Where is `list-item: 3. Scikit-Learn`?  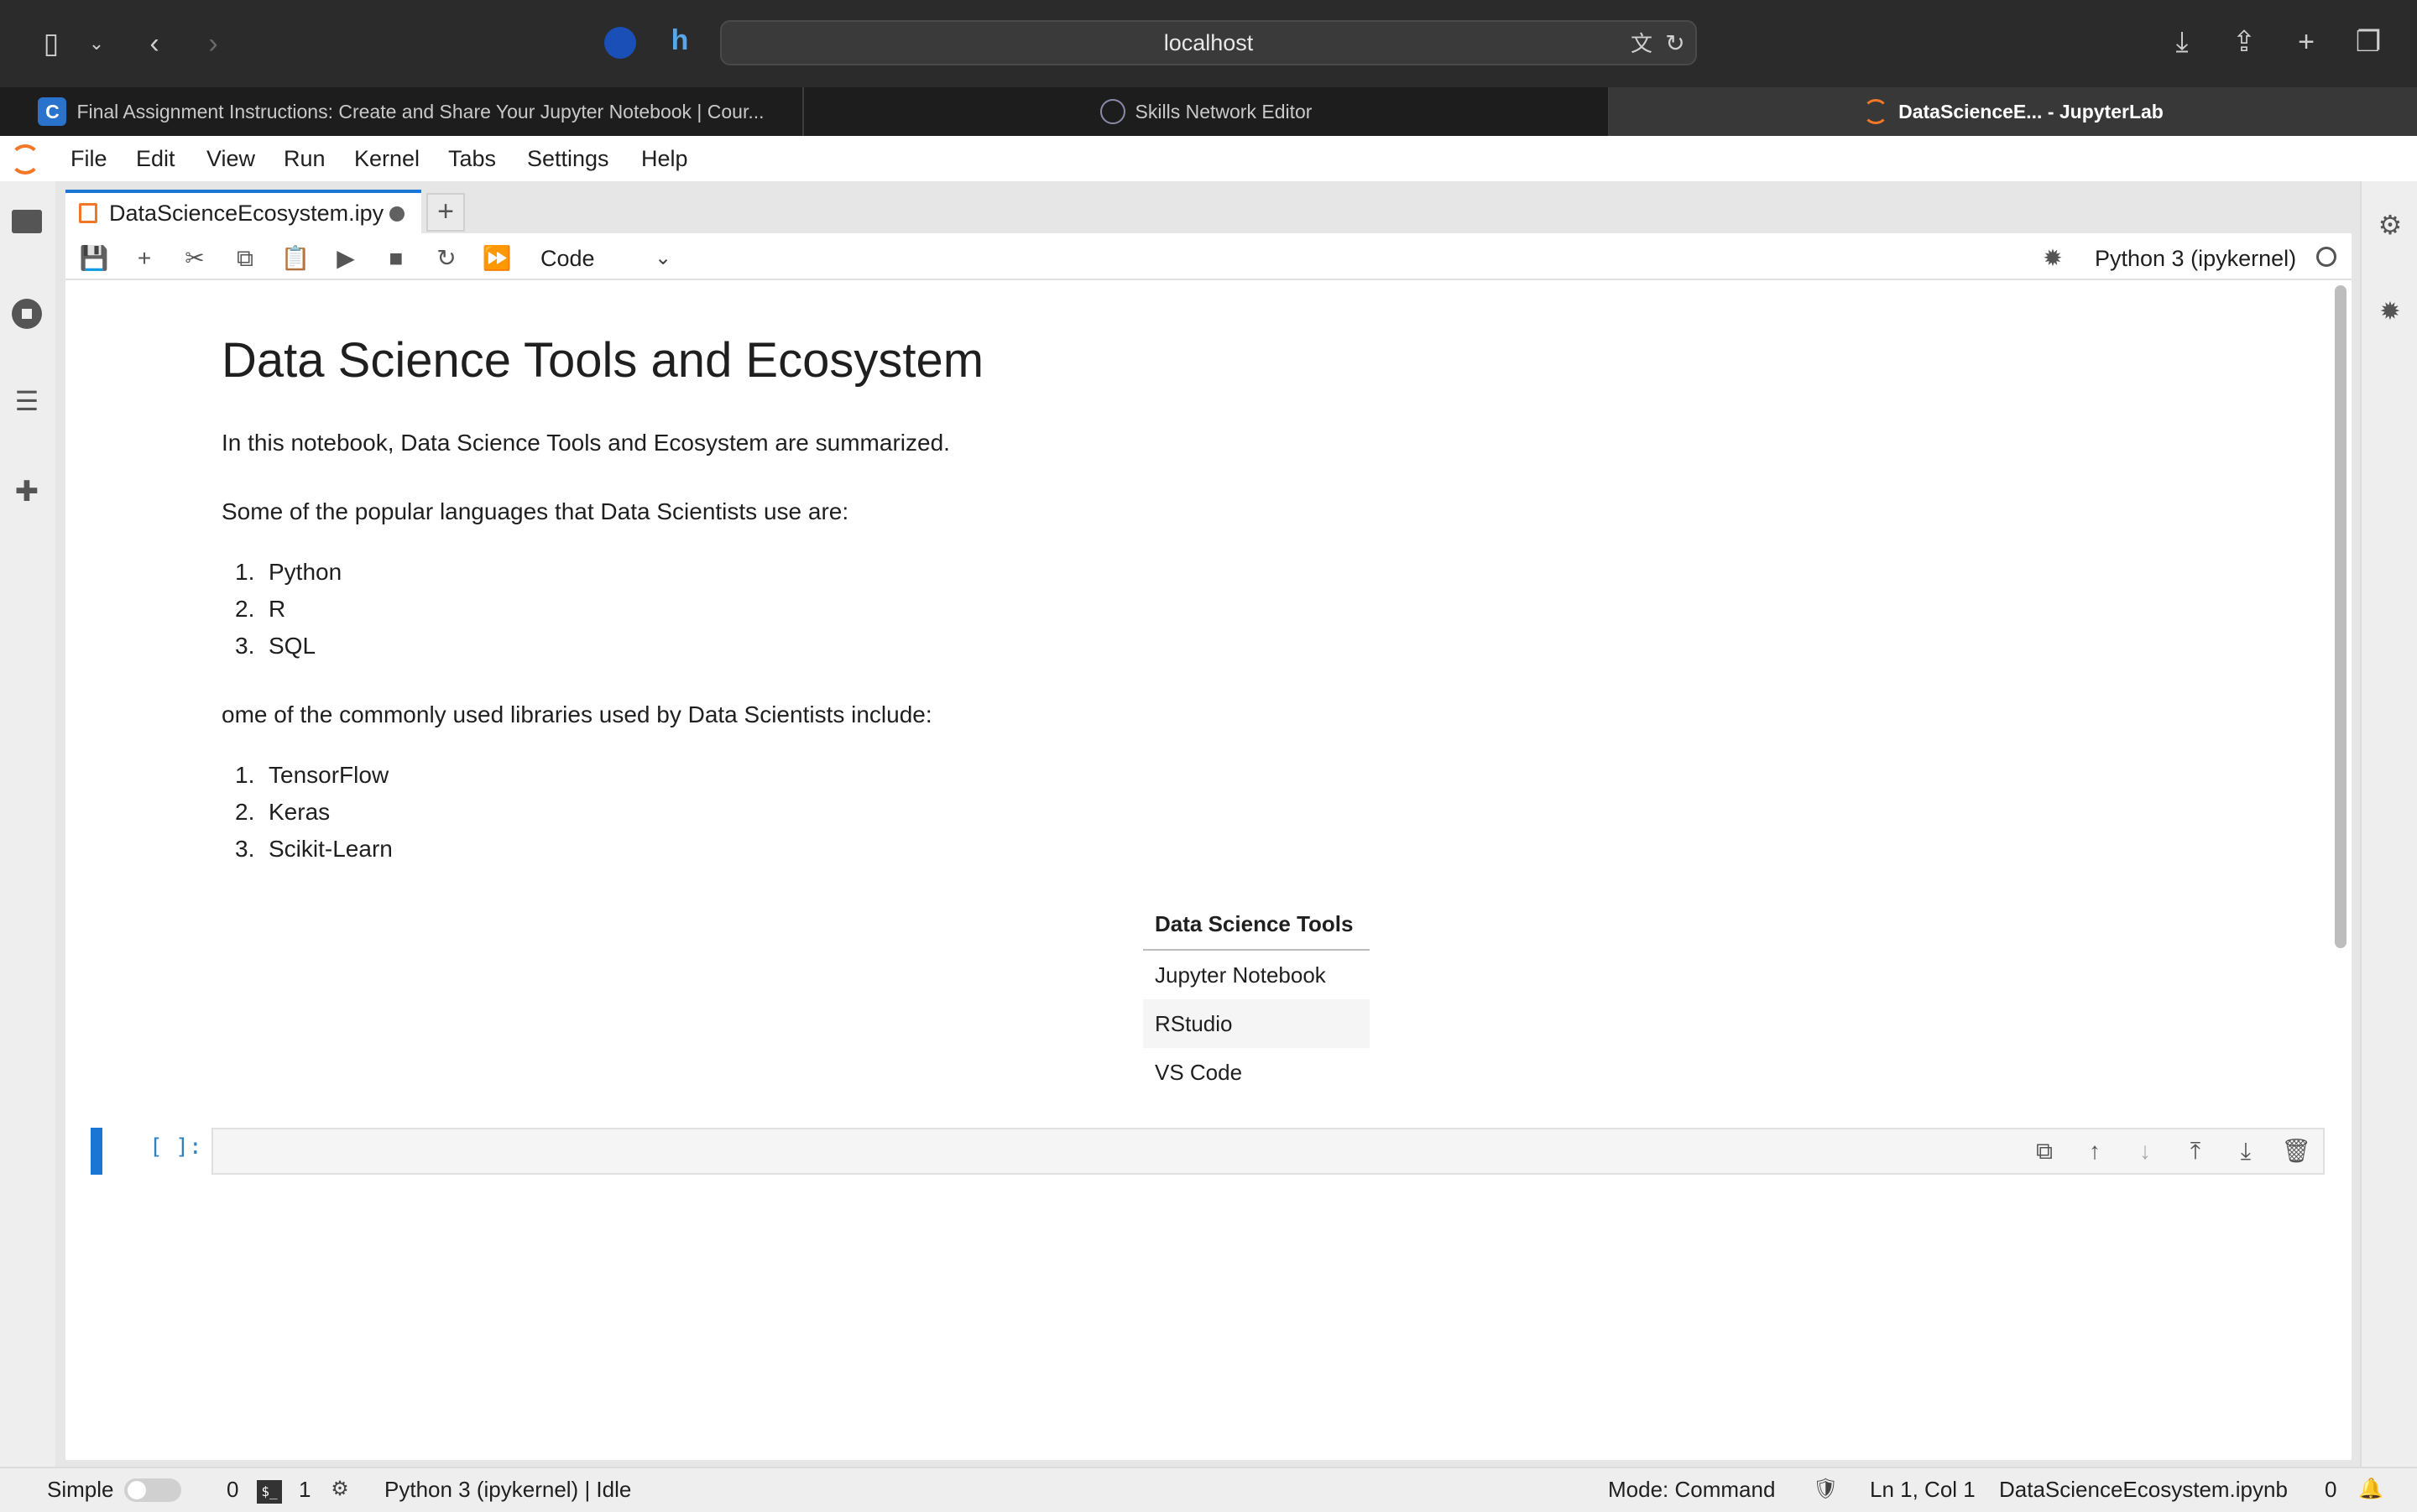 list-item: 3. Scikit-Learn is located at coordinates (314, 849).